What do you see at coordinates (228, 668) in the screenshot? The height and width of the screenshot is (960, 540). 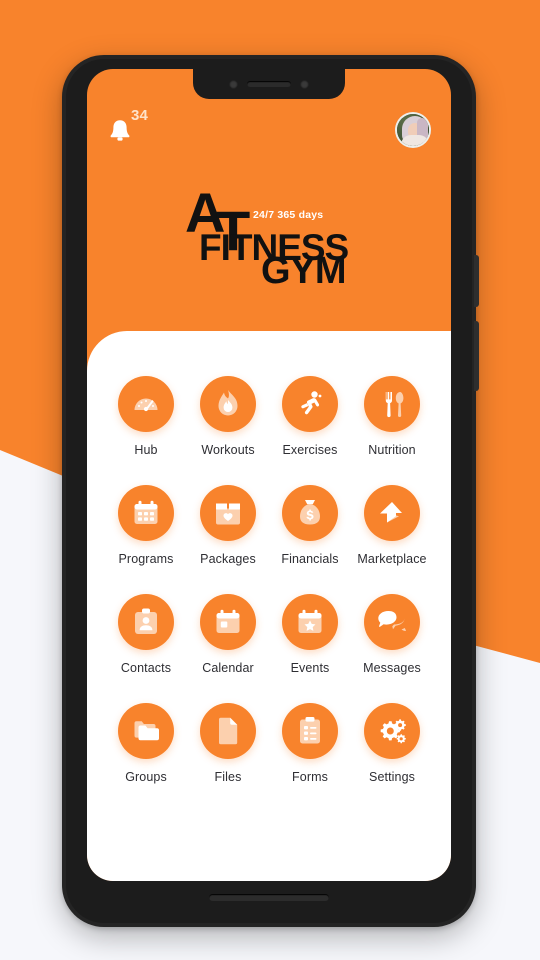 I see `menu-item-label: Calendar` at bounding box center [228, 668].